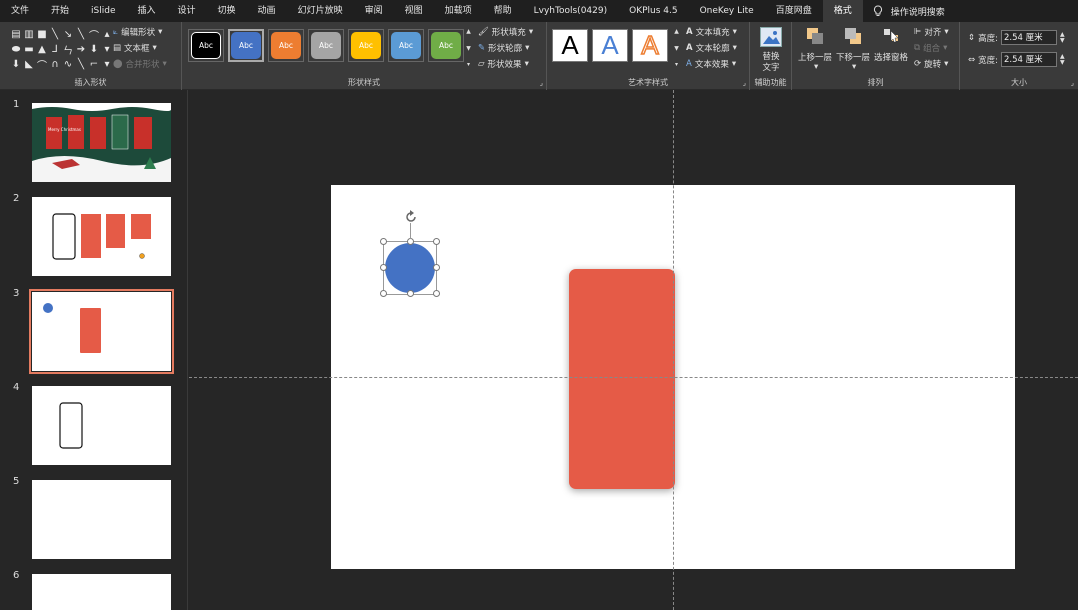 The width and height of the screenshot is (1078, 610). What do you see at coordinates (771, 67) in the screenshot?
I see `alt-text-button-line2: 文字` at bounding box center [771, 67].